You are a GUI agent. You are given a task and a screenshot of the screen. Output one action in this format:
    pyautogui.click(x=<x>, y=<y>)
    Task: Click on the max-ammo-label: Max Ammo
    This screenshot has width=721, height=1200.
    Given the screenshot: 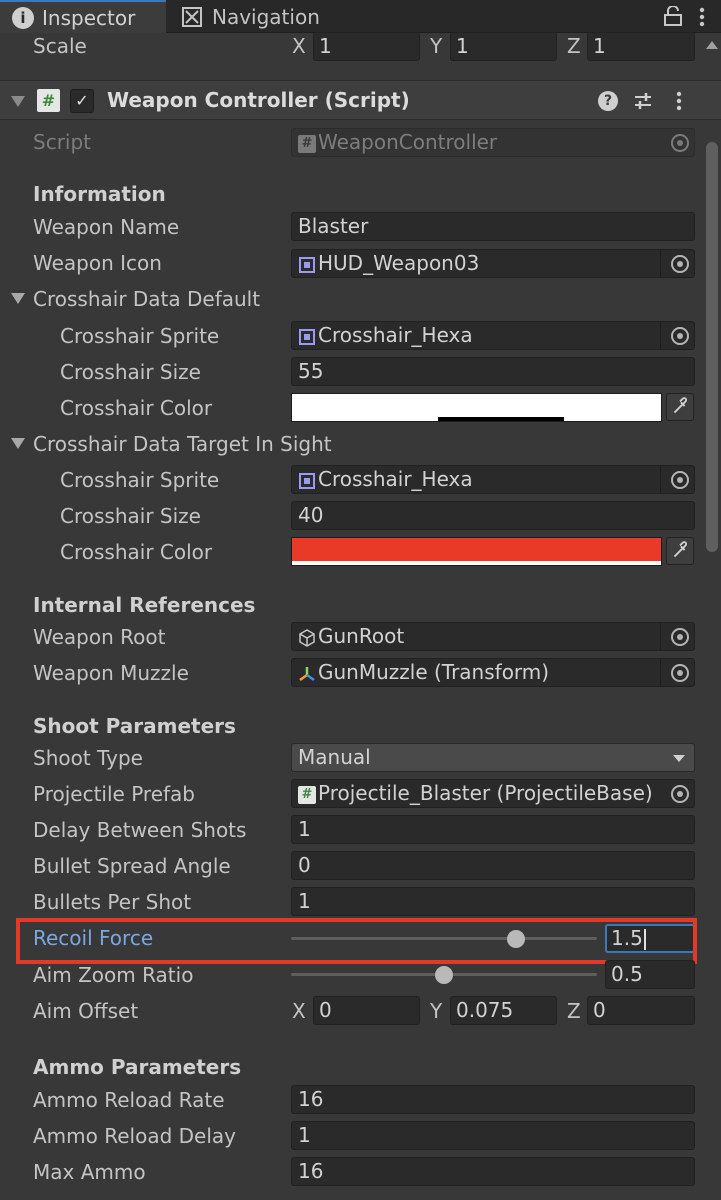 What is the action you would take?
    pyautogui.click(x=89, y=1172)
    